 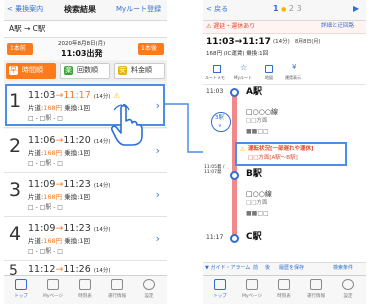 What do you see at coordinates (244, 74) in the screenshot?
I see `my-route-button: ☆ Myルート` at bounding box center [244, 74].